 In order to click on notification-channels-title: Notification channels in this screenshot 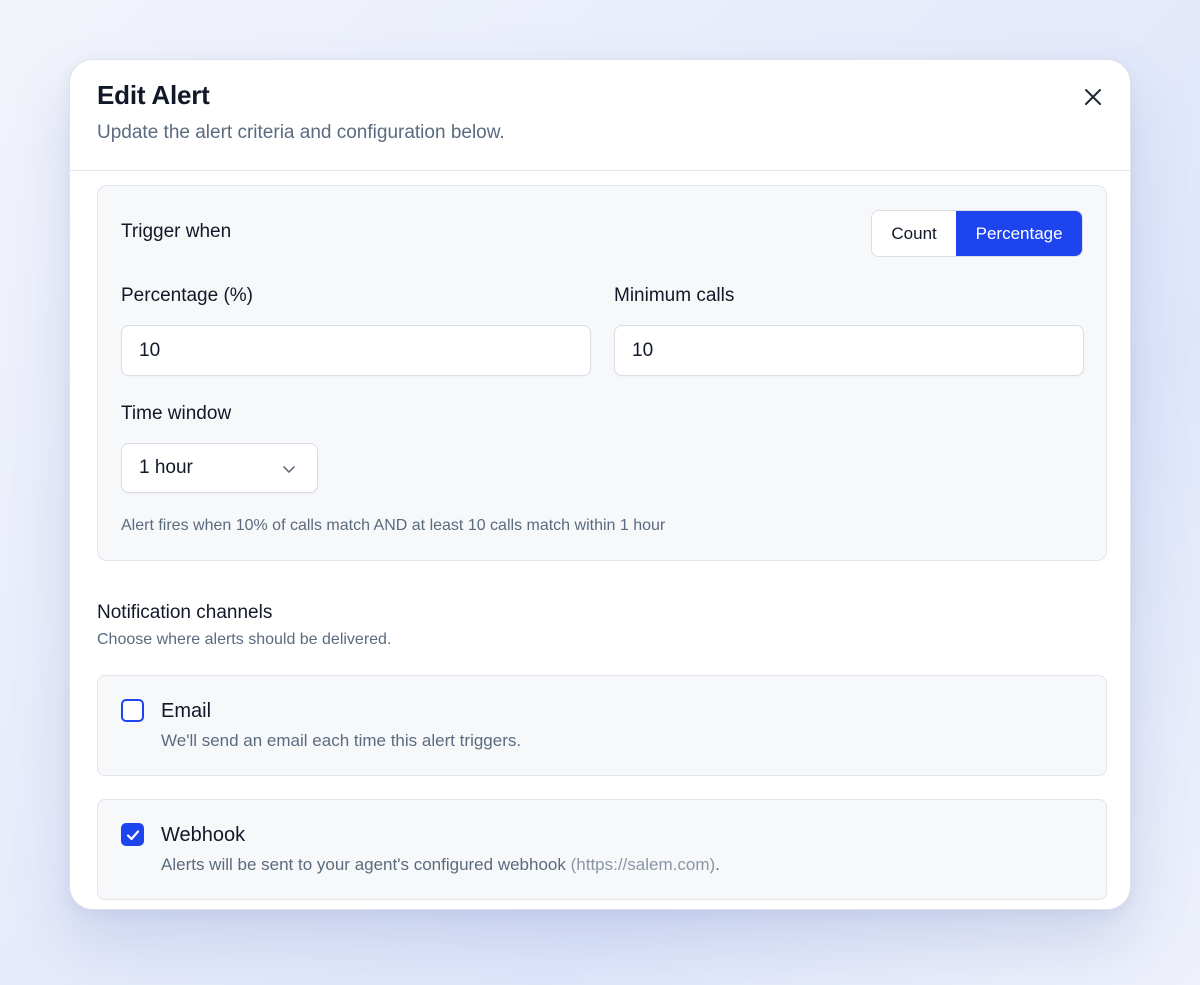, I will do `click(185, 612)`.